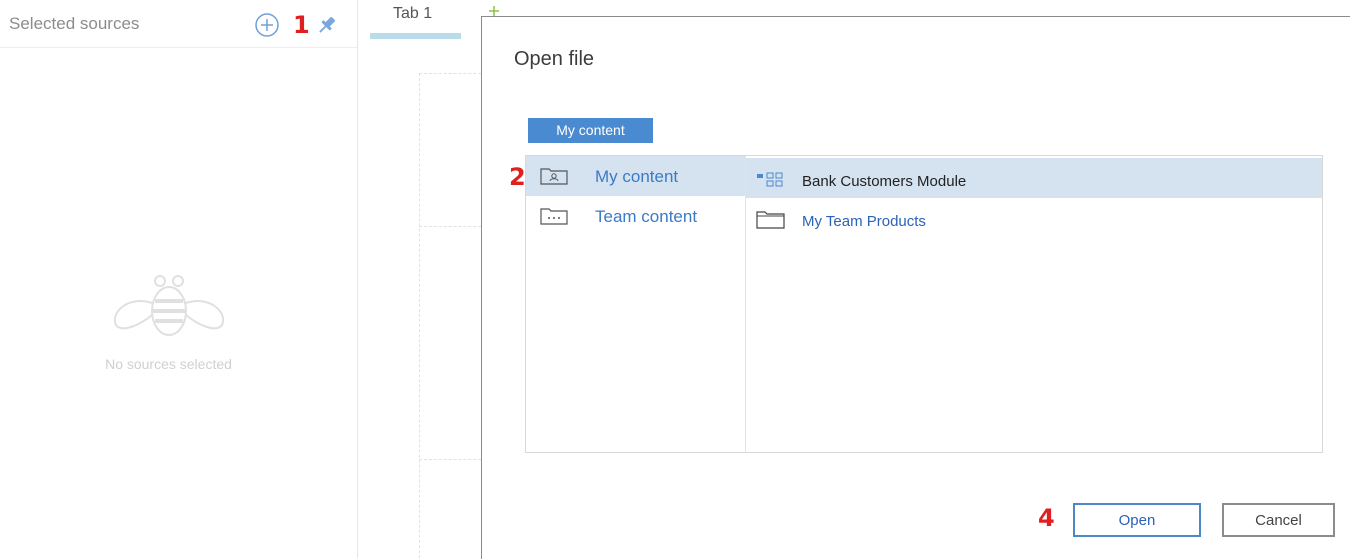 The width and height of the screenshot is (1350, 559). I want to click on tab-1: Tab 1, so click(412, 14).